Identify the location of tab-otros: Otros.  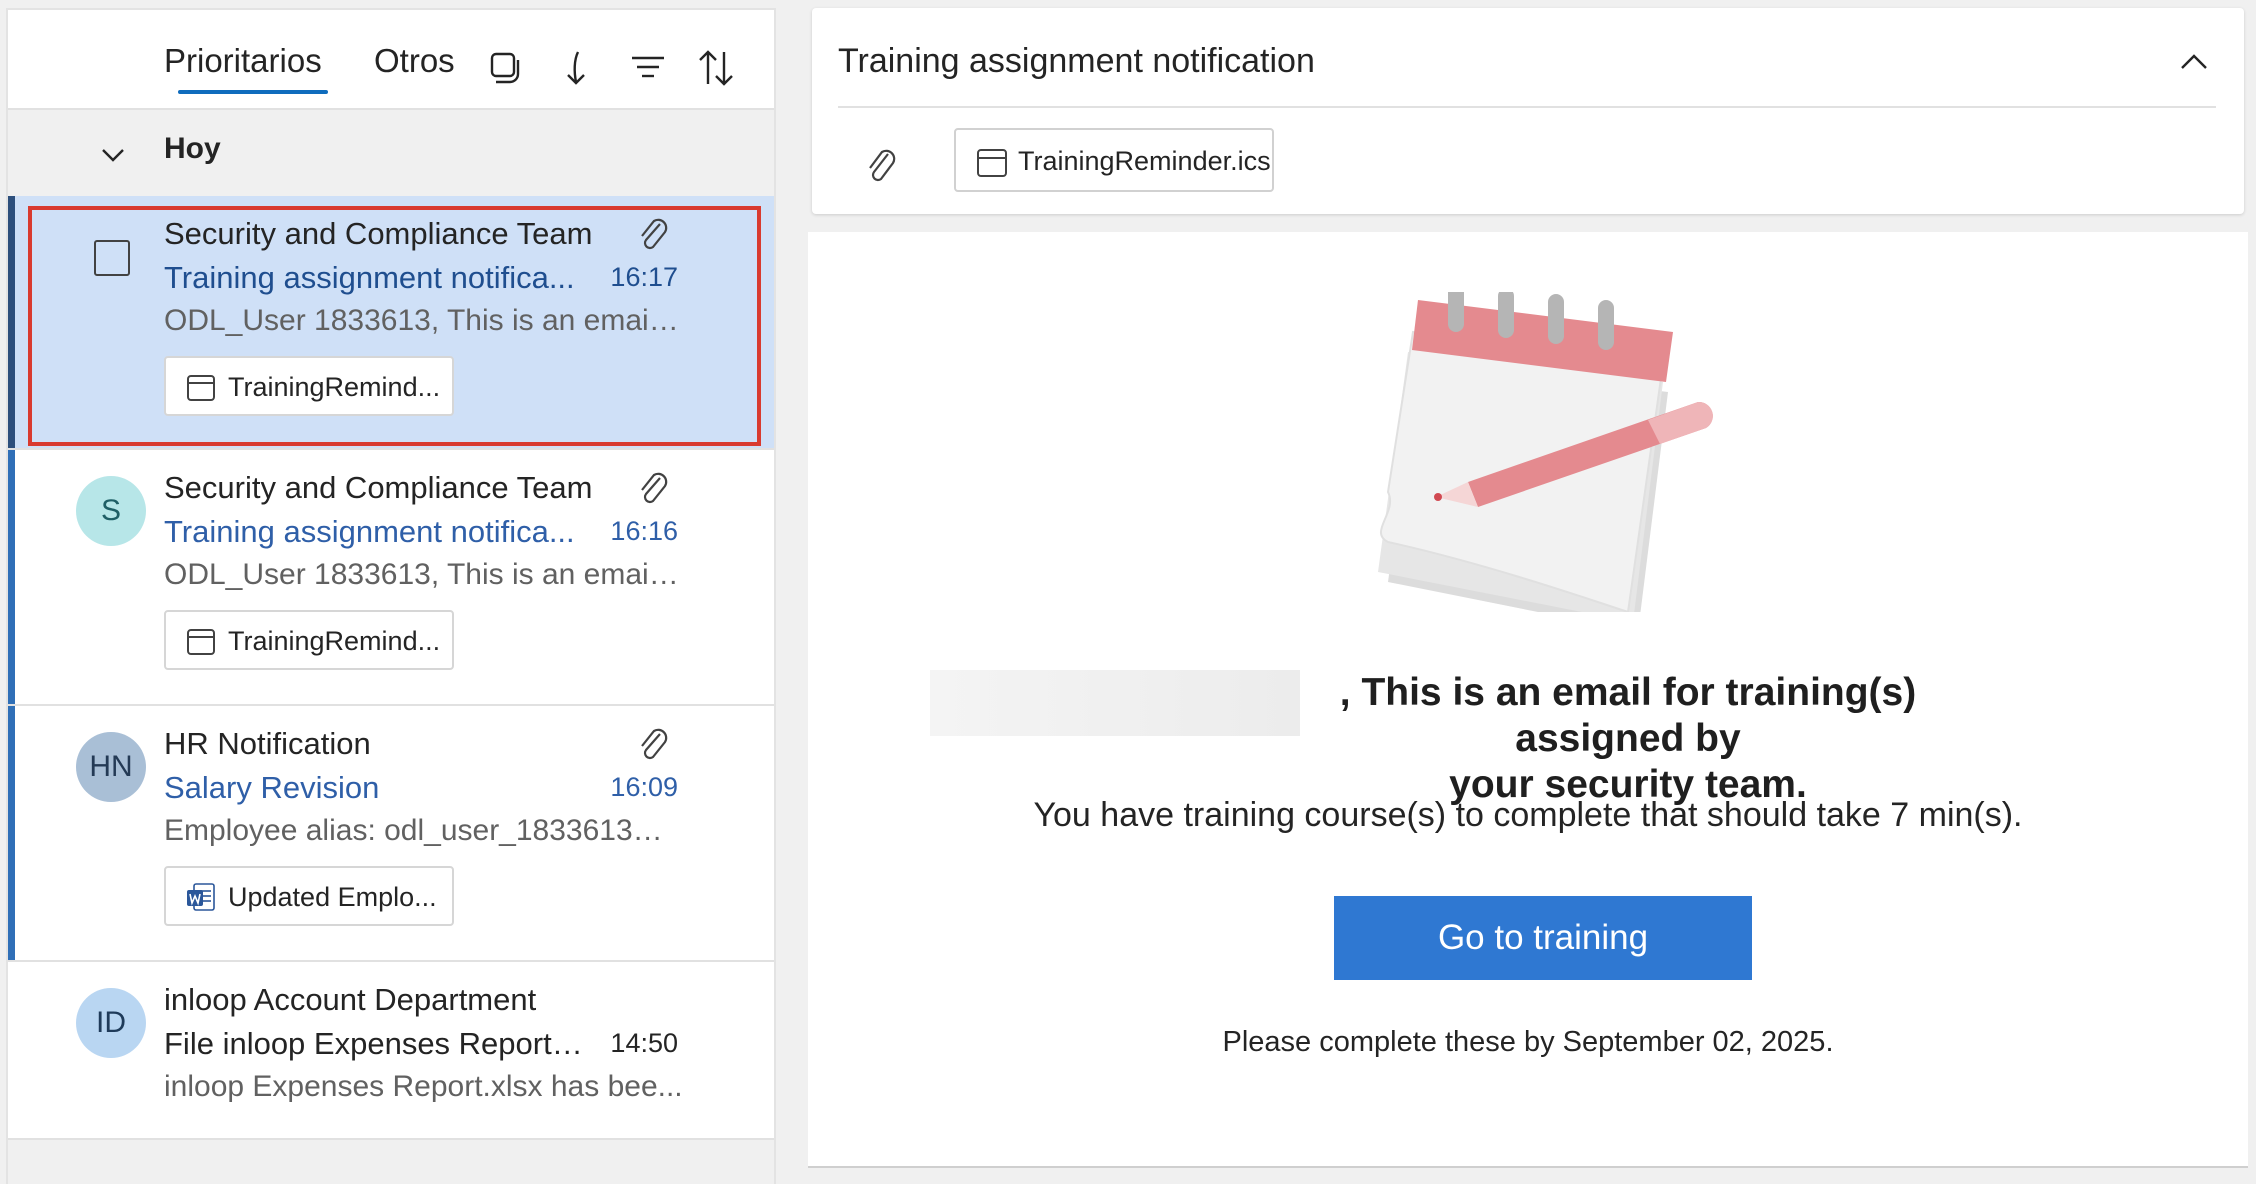
(414, 61).